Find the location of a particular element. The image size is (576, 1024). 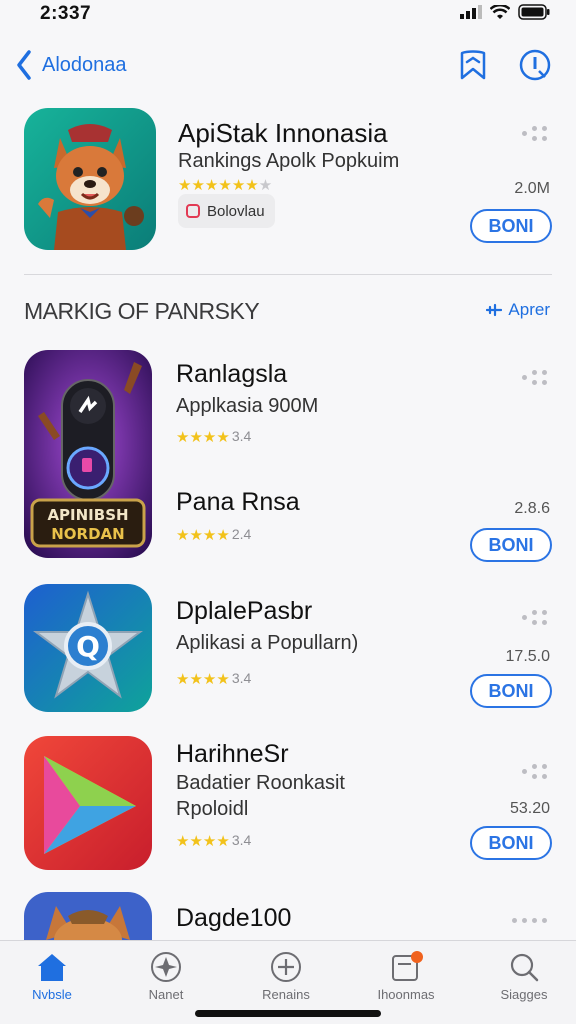

wifi-icon is located at coordinates (500, 11).